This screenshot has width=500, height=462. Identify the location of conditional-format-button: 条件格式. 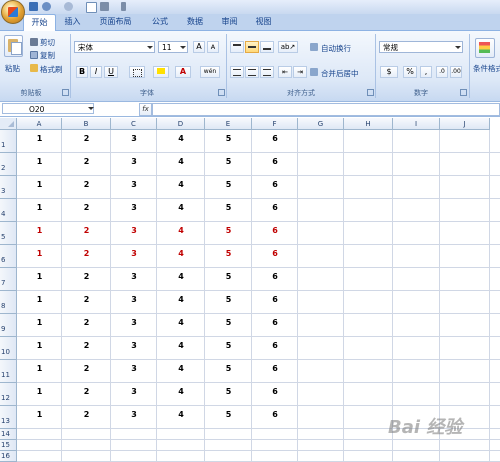
(486, 68).